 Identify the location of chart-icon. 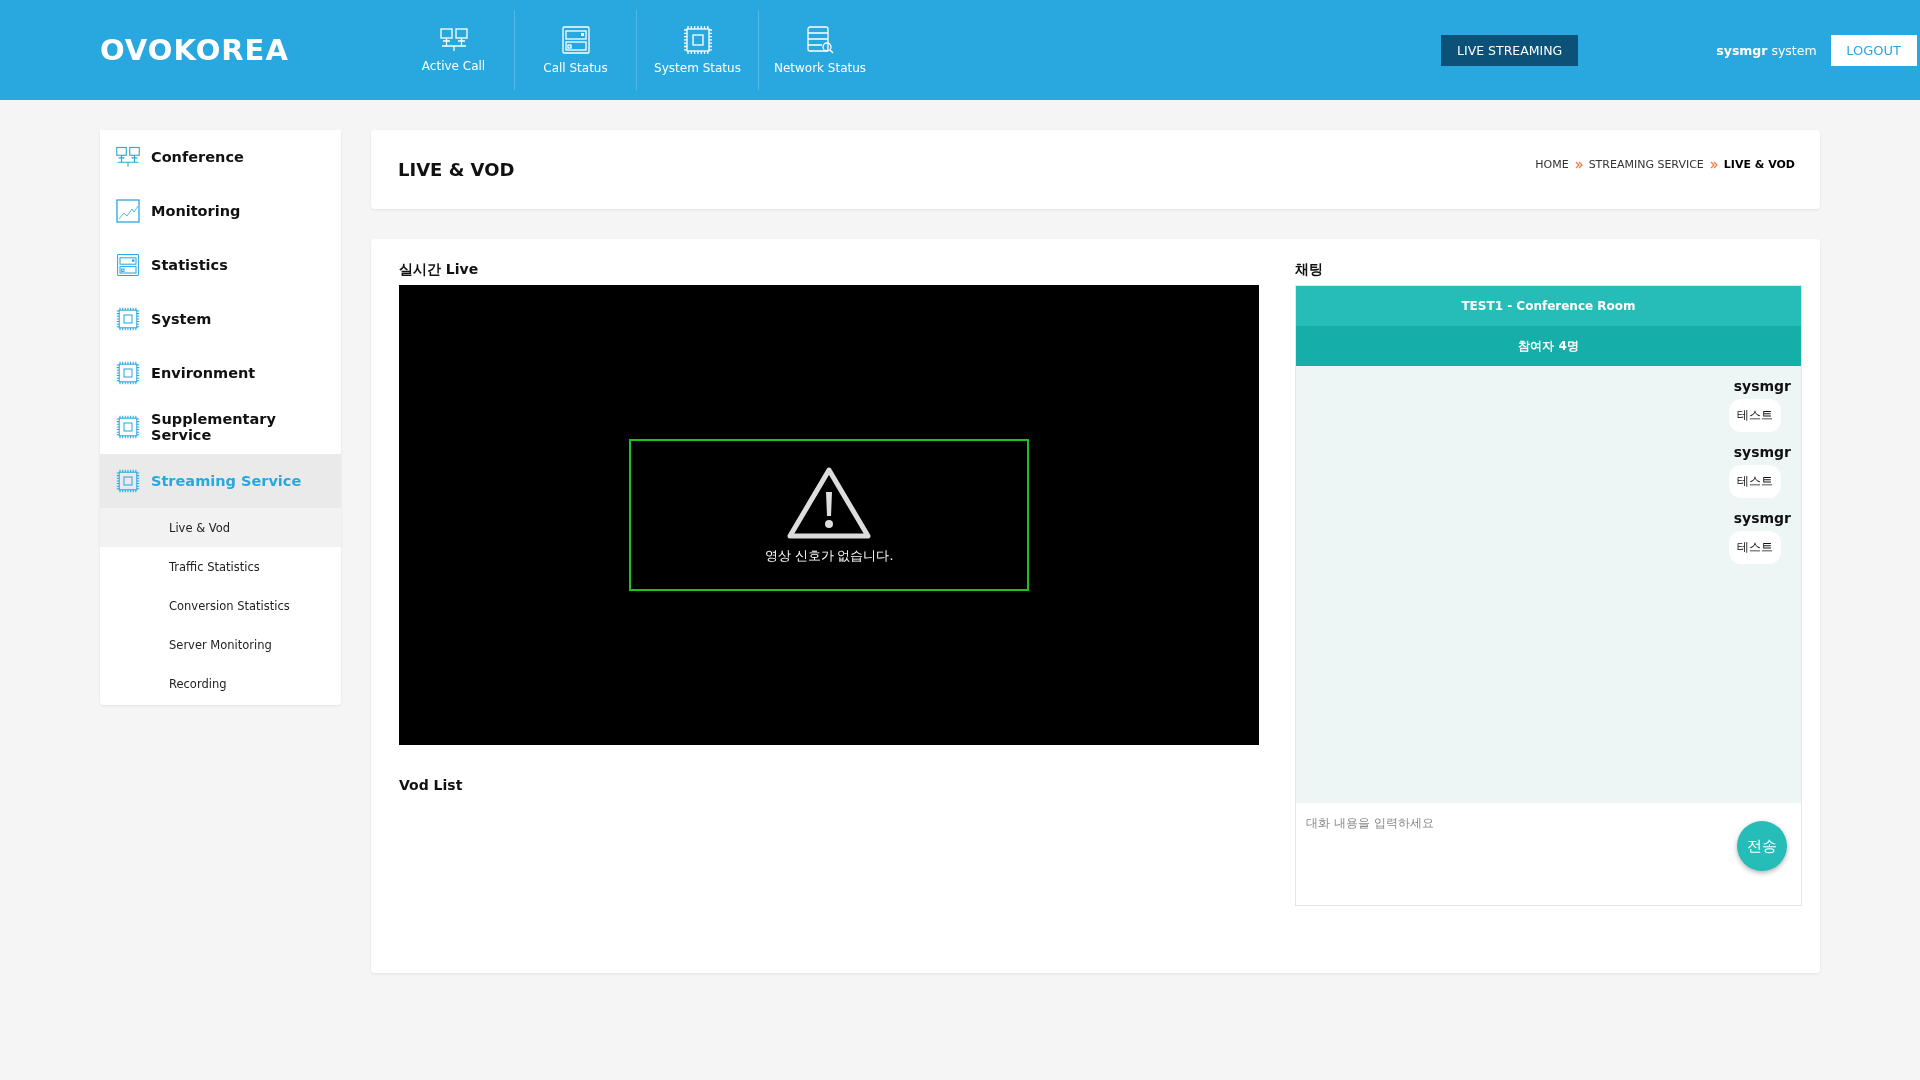
(128, 211).